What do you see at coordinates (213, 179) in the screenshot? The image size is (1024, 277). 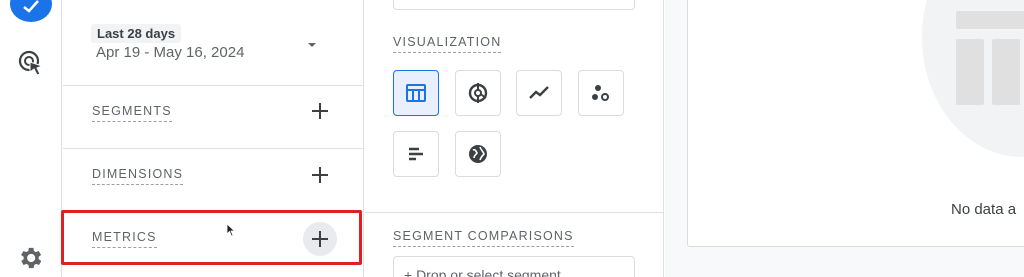 I see `dimensions-row: DIMENSIONS` at bounding box center [213, 179].